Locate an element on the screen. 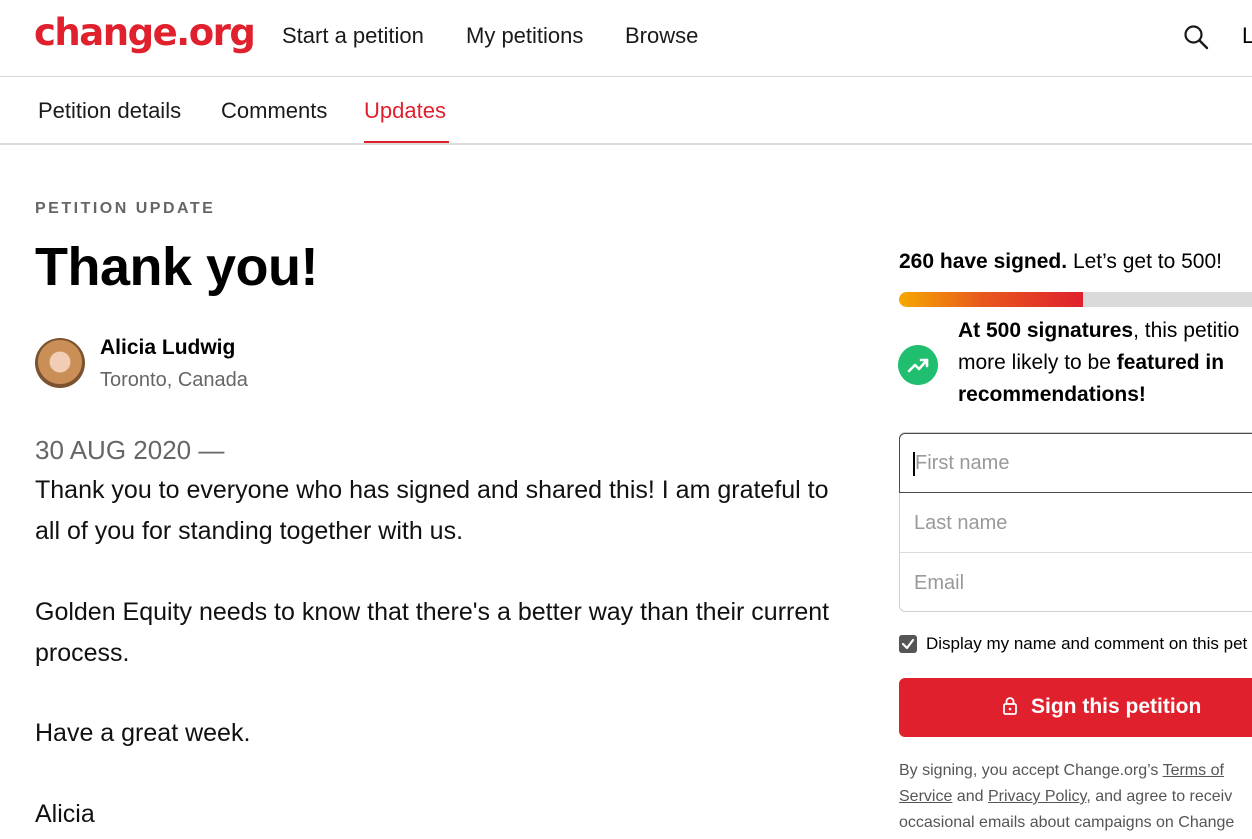  tab-updates: Updates is located at coordinates (405, 111).